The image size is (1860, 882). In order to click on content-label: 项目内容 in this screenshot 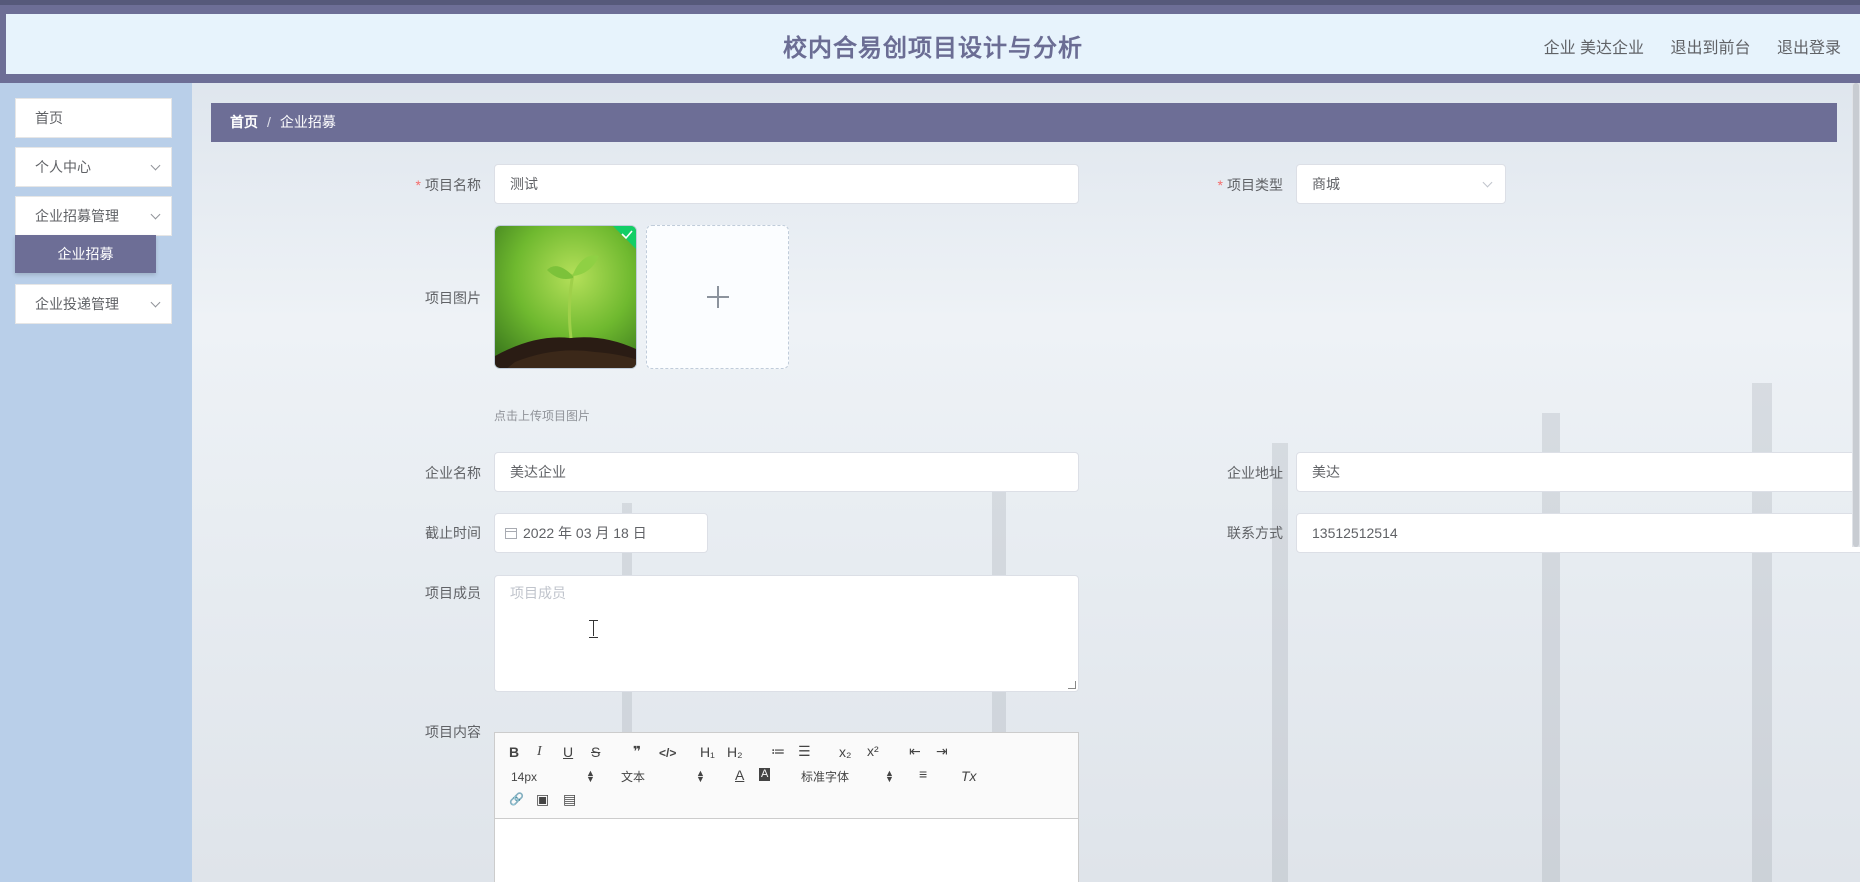, I will do `click(453, 732)`.